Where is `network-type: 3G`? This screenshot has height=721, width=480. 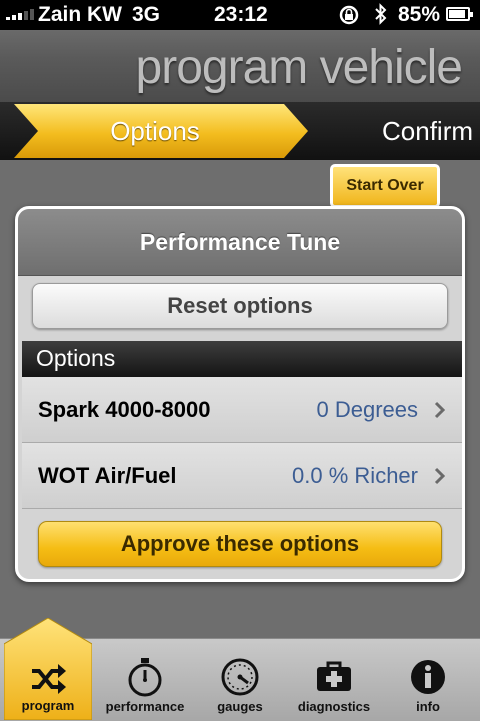
network-type: 3G is located at coordinates (146, 14).